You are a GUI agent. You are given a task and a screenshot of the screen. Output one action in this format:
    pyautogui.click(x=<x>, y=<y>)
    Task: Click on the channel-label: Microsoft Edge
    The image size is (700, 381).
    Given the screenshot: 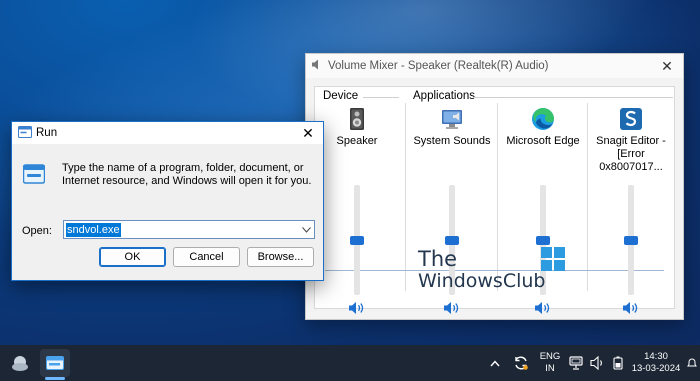 What is the action you would take?
    pyautogui.click(x=543, y=141)
    